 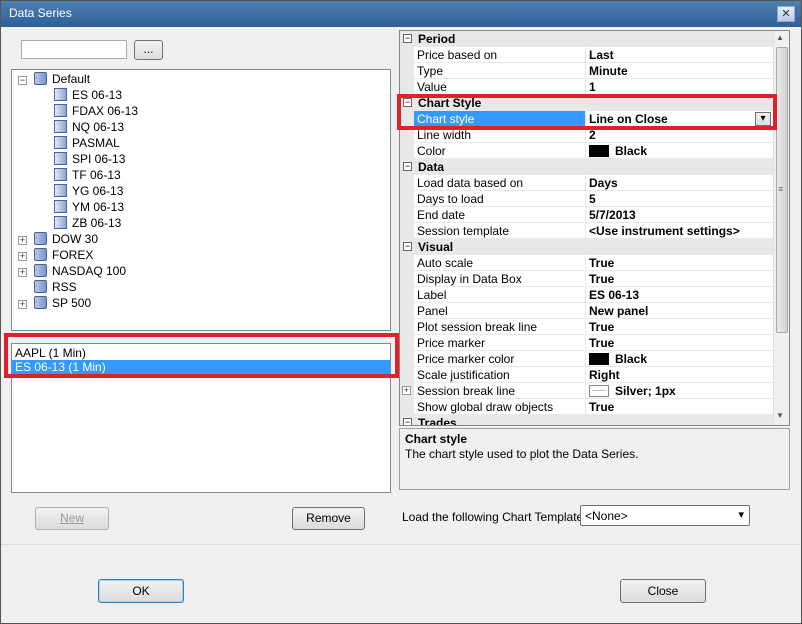 What do you see at coordinates (22, 80) in the screenshot?
I see `tree-expander: −` at bounding box center [22, 80].